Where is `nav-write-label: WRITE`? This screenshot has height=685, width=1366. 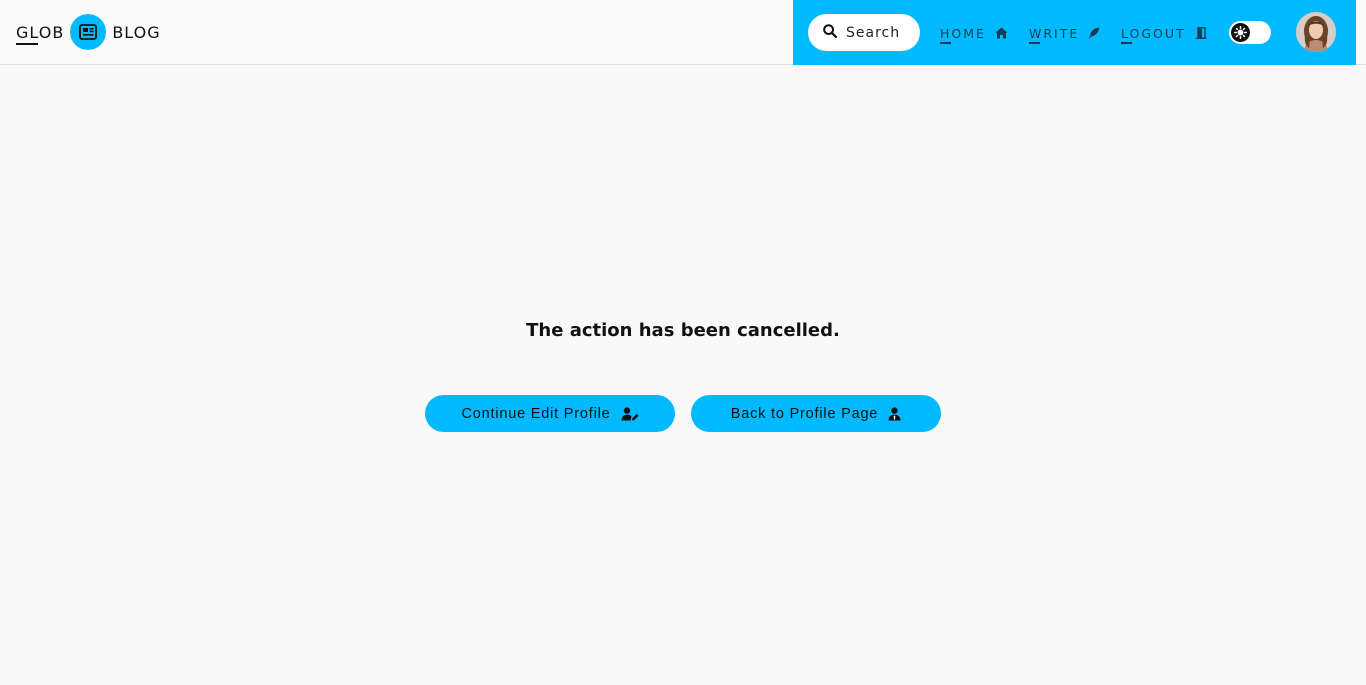 nav-write-label: WRITE is located at coordinates (1054, 34).